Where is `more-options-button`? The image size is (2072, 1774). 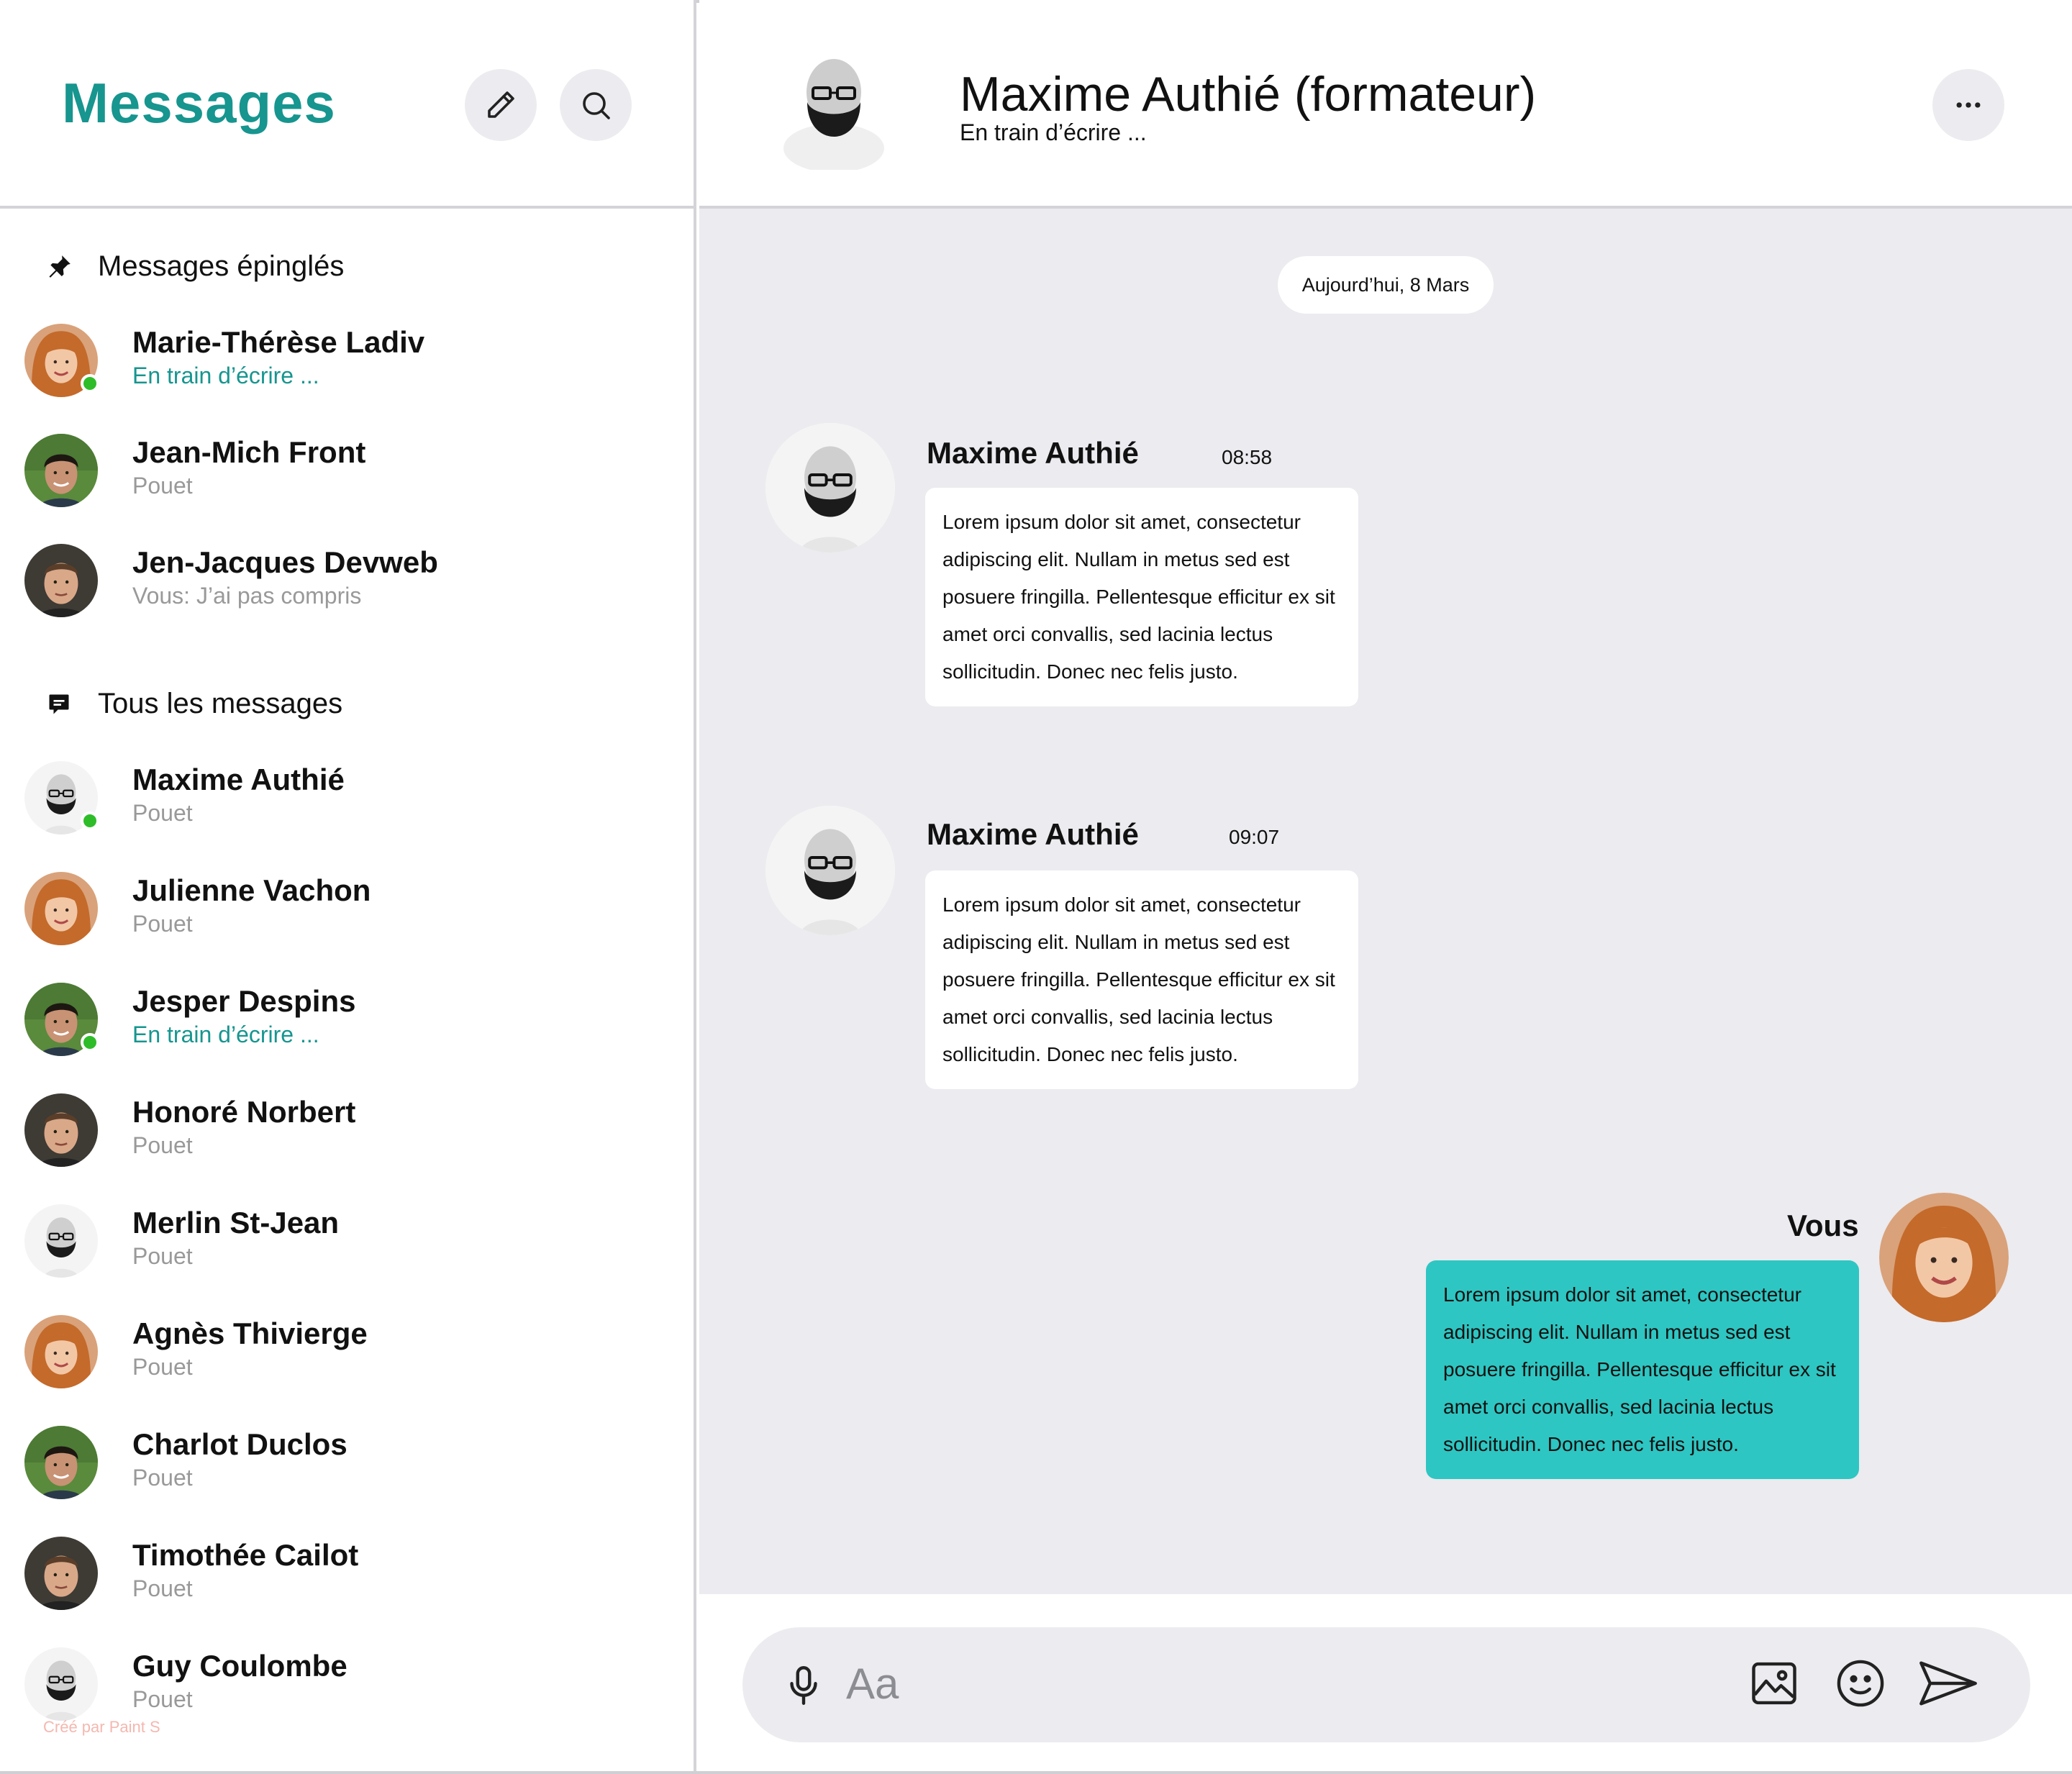
more-options-button is located at coordinates (1968, 105).